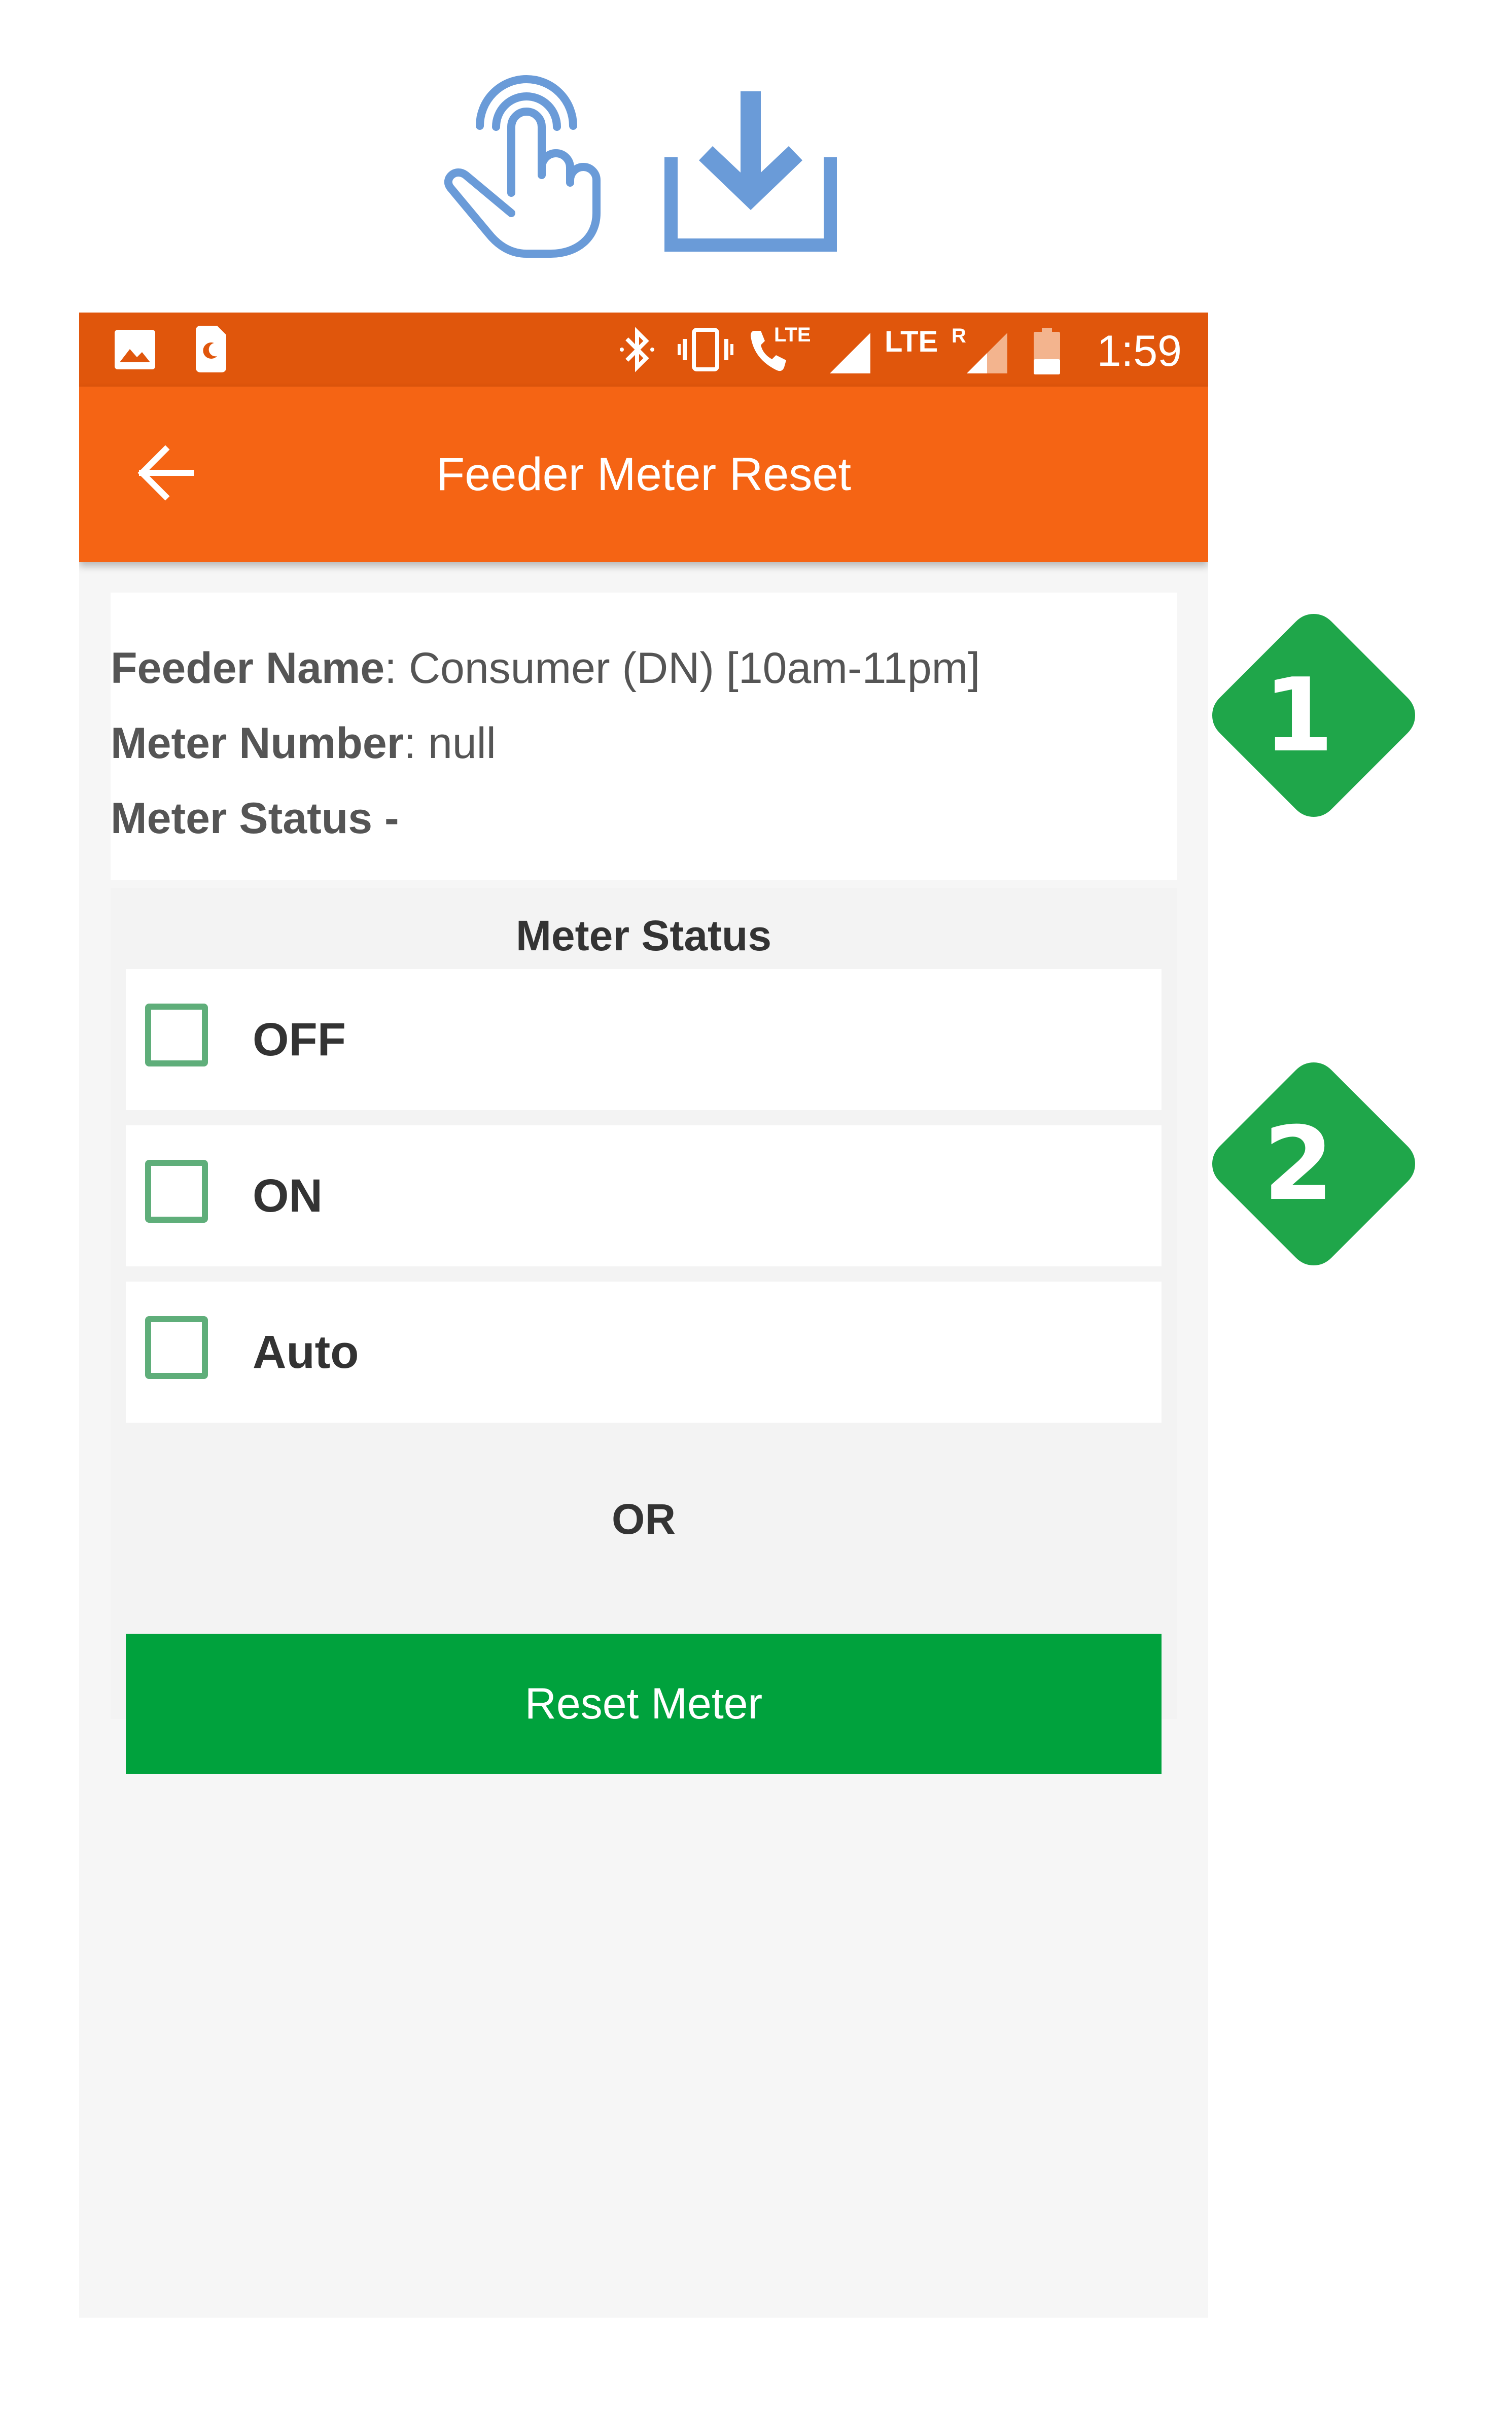 The height and width of the screenshot is (2411, 1512). Describe the element at coordinates (644, 1352) in the screenshot. I see `option-auto: Auto` at that location.